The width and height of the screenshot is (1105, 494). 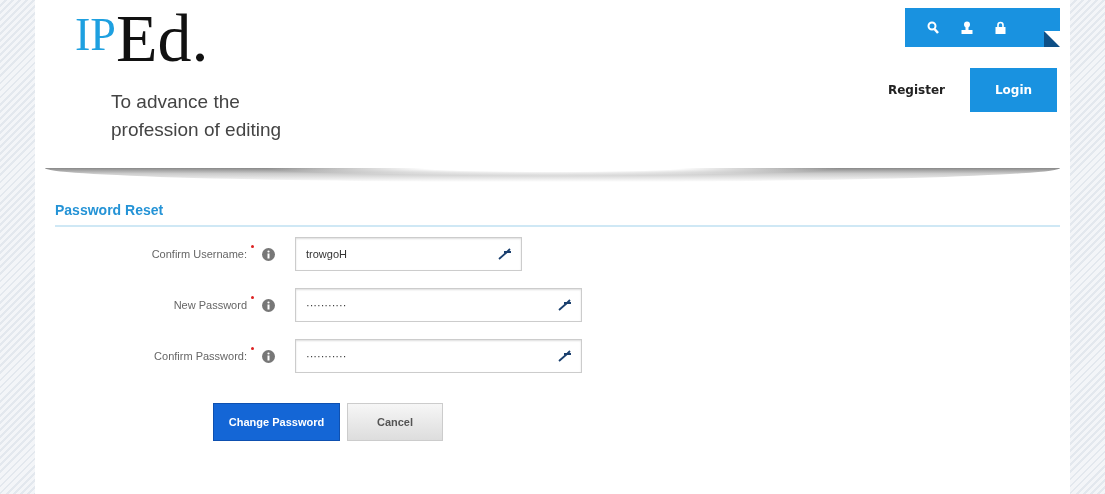 What do you see at coordinates (408, 254) in the screenshot?
I see `input-field: trowgoH` at bounding box center [408, 254].